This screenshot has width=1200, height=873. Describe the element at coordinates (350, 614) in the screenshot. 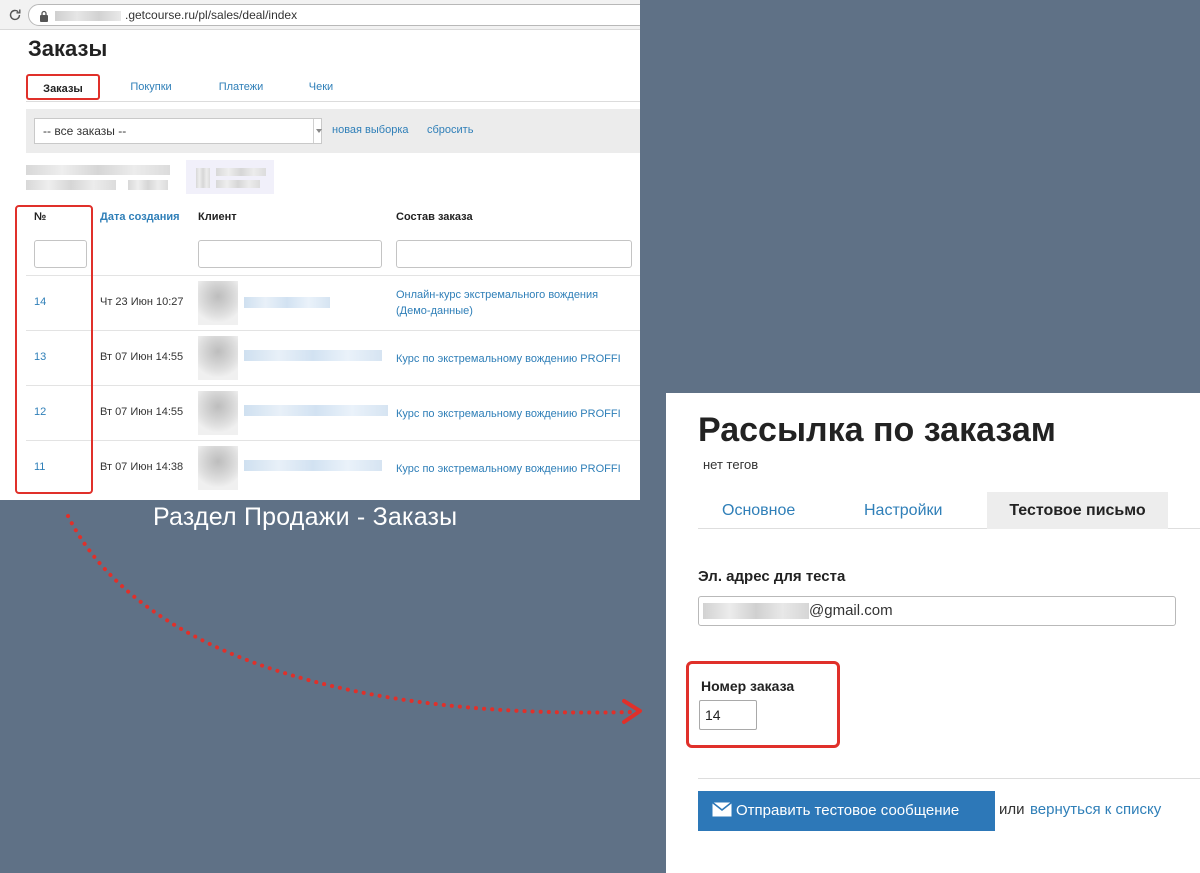

I see `dotted-arrow-path` at that location.